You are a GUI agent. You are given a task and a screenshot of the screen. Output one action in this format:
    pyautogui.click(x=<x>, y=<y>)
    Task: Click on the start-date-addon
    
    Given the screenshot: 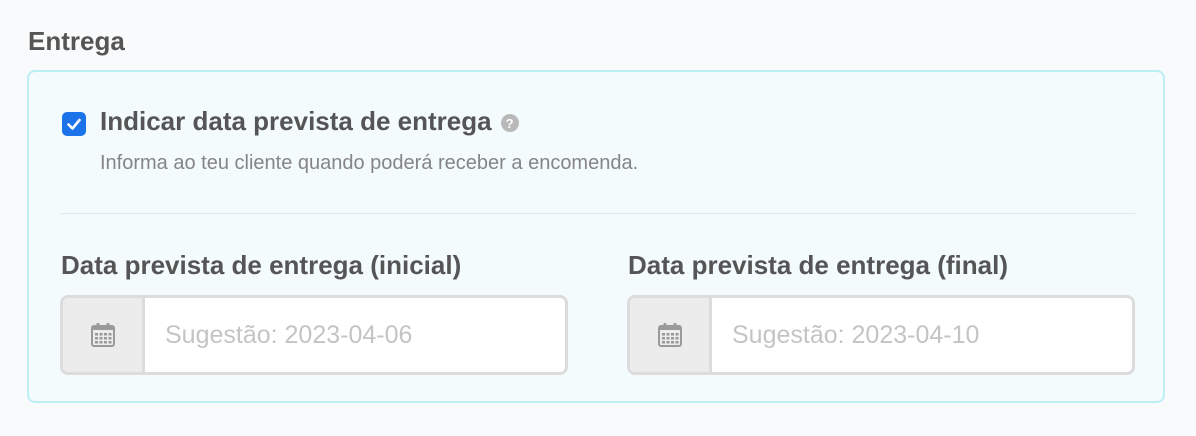 What is the action you would take?
    pyautogui.click(x=104, y=335)
    